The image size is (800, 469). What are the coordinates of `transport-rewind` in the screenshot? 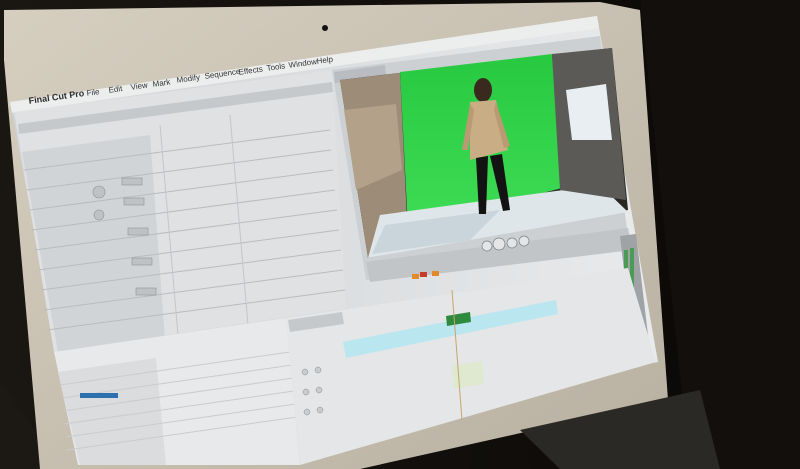 It's located at (487, 246).